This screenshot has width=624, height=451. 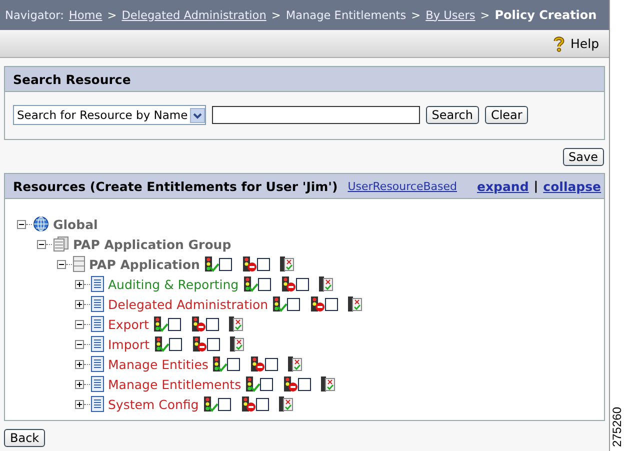 What do you see at coordinates (572, 186) in the screenshot?
I see `collapse-link: collapse` at bounding box center [572, 186].